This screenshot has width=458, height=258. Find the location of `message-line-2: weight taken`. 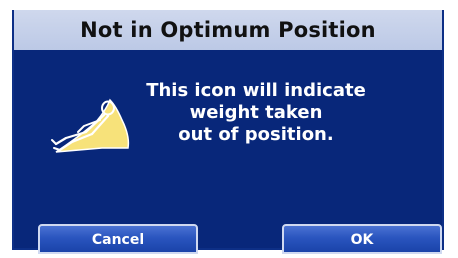

message-line-2: weight taken is located at coordinates (256, 112).